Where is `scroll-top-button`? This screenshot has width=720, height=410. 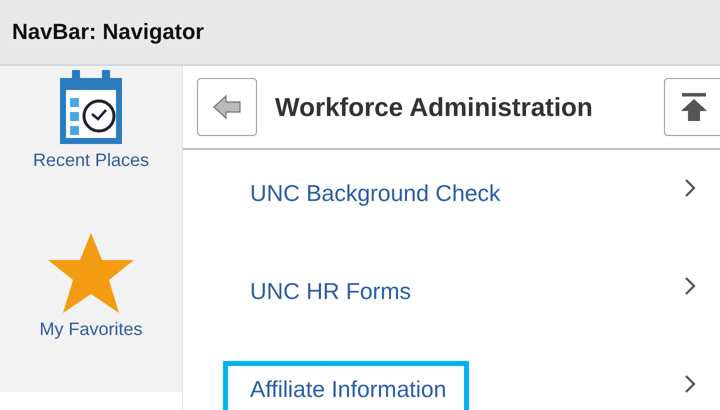
scroll-top-button is located at coordinates (692, 107).